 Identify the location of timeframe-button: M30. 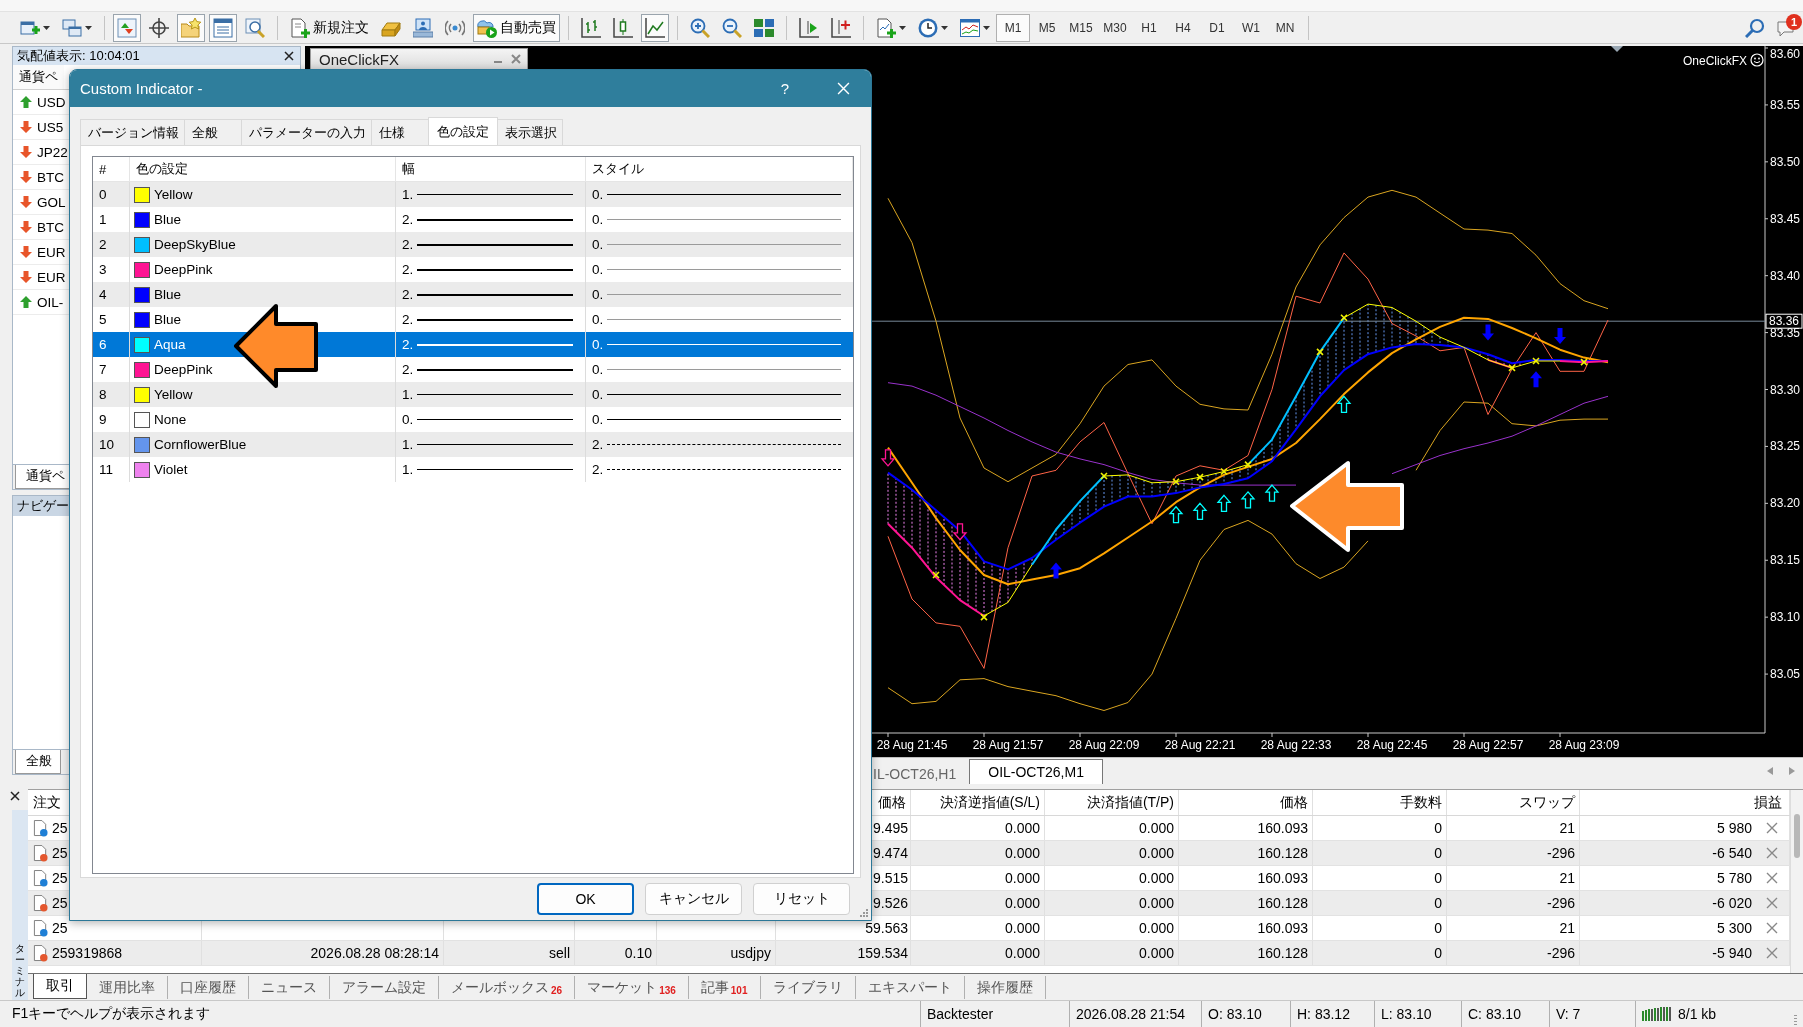
(1115, 27).